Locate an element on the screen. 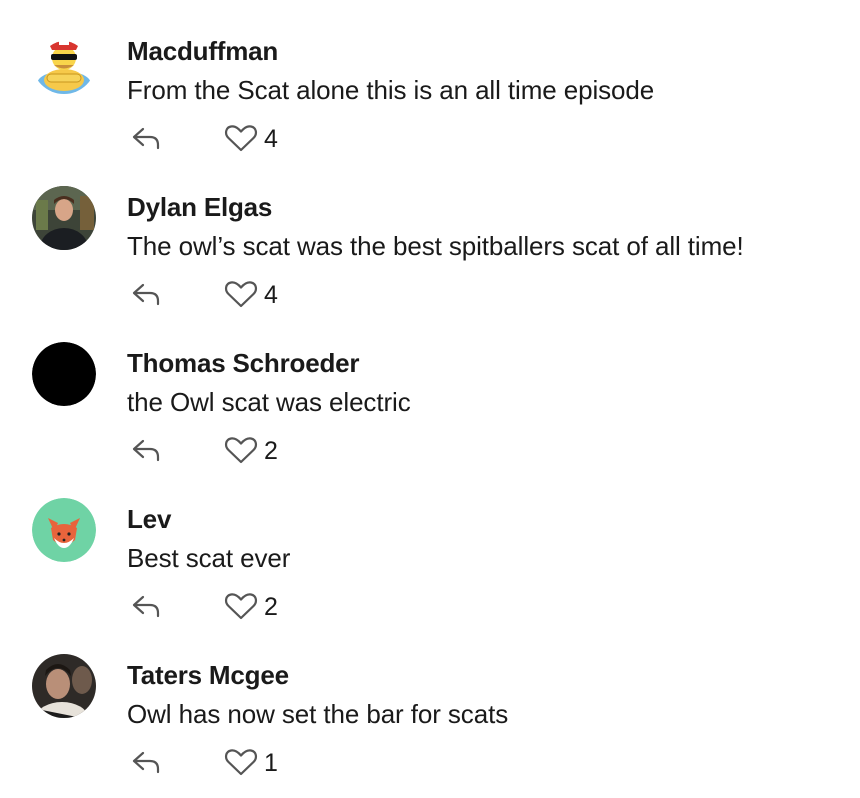 The image size is (860, 798). comment-author: Dylan Elgas is located at coordinates (199, 207).